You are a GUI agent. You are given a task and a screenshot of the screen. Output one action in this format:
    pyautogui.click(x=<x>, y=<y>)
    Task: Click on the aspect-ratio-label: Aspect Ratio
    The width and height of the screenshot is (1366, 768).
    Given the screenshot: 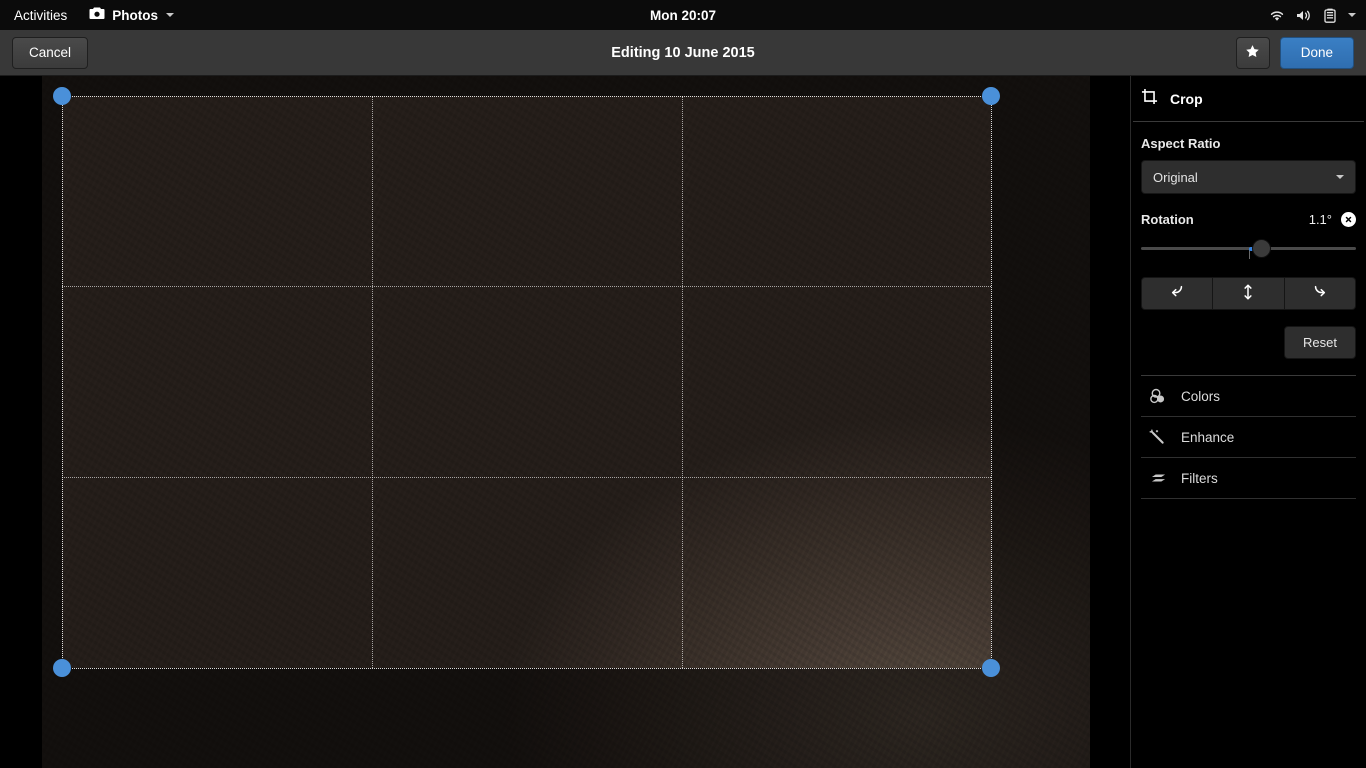 What is the action you would take?
    pyautogui.click(x=1181, y=143)
    